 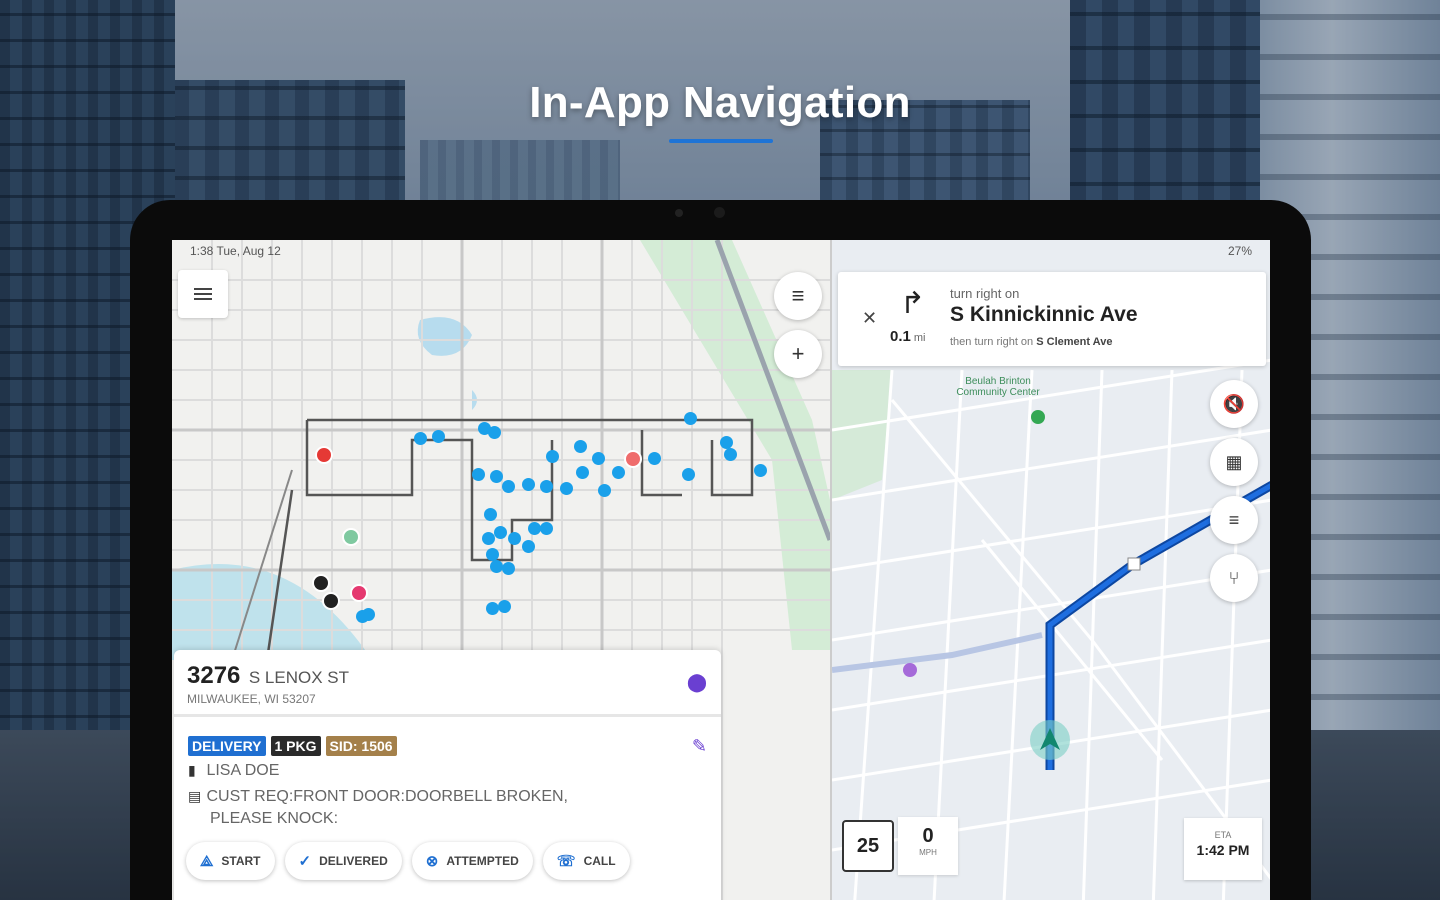 What do you see at coordinates (633, 459) in the screenshot?
I see `warning-triangle-marker` at bounding box center [633, 459].